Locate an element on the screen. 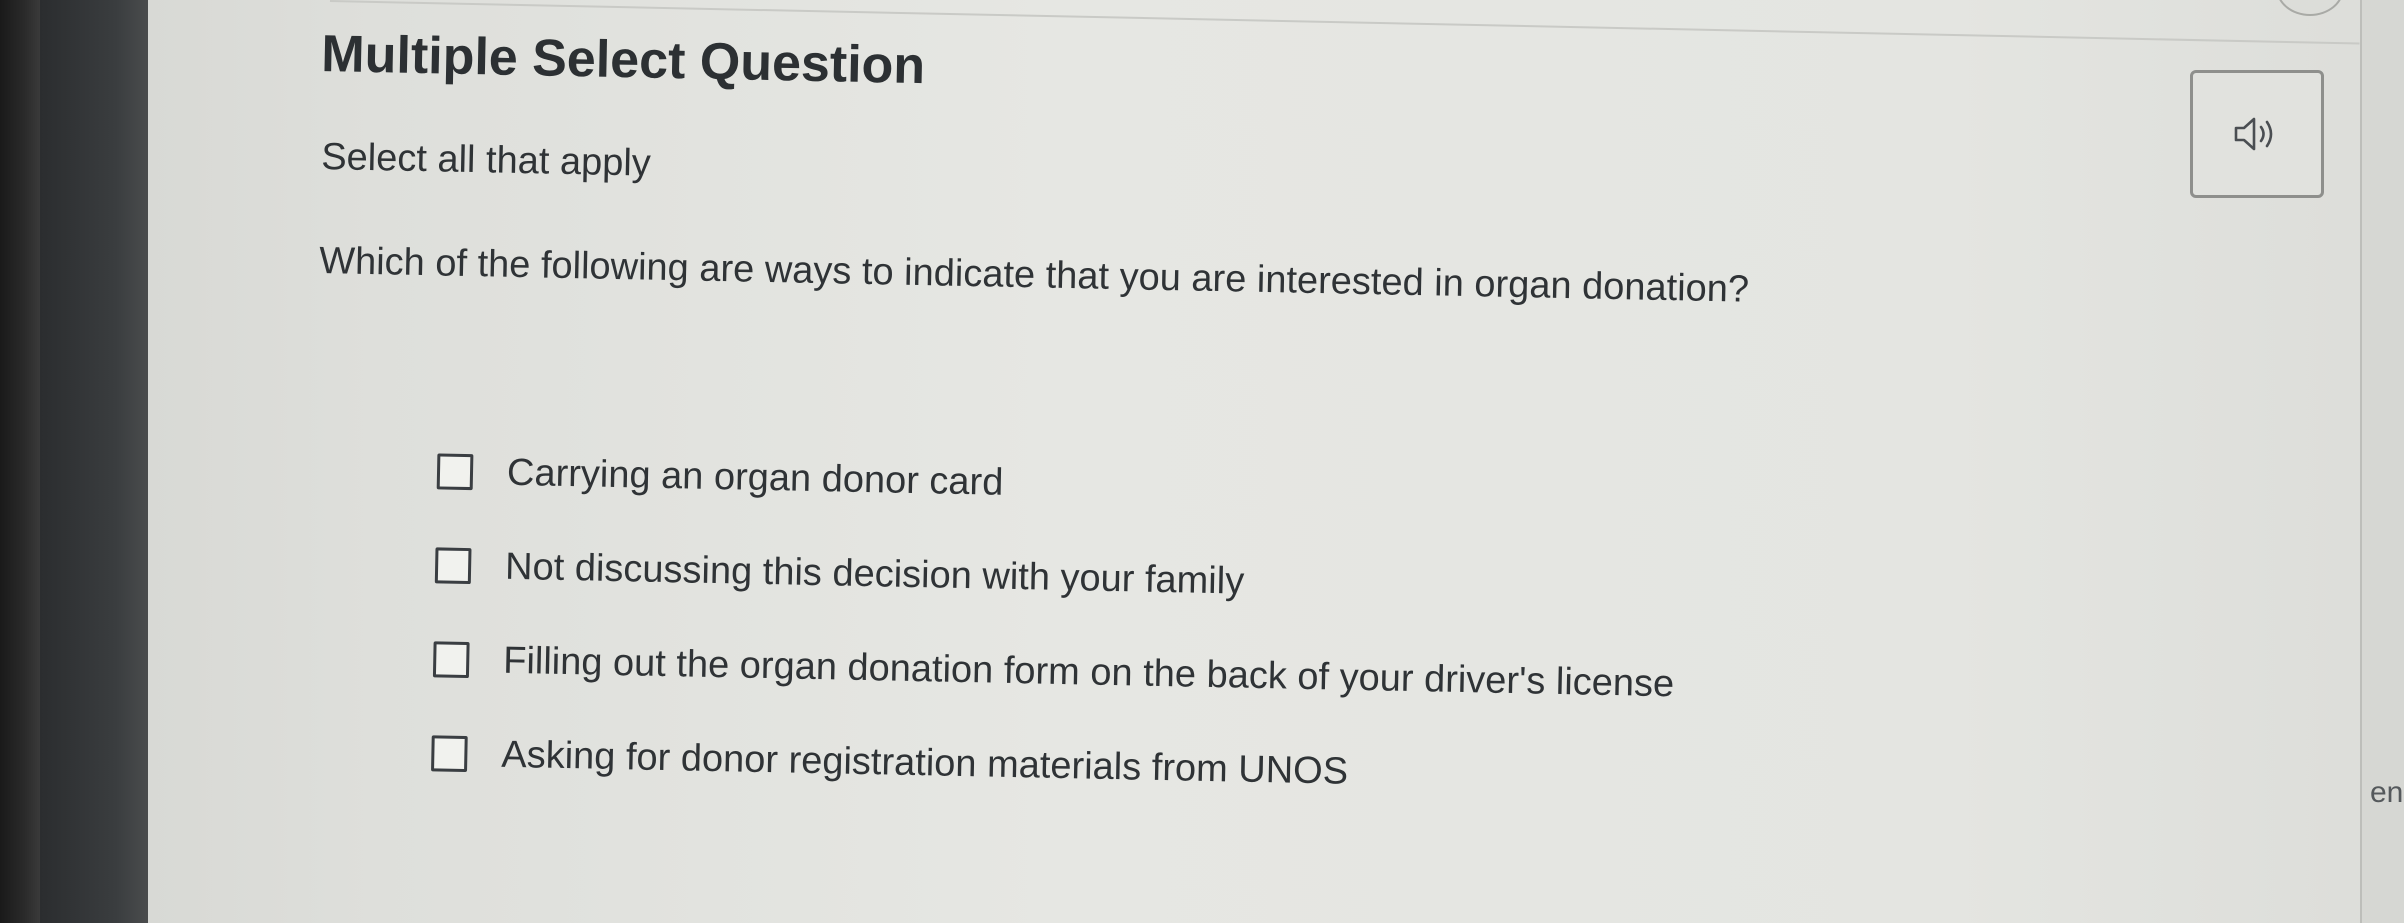 The image size is (2404, 923). question-type-title: Multiple Select Question is located at coordinates (623, 60).